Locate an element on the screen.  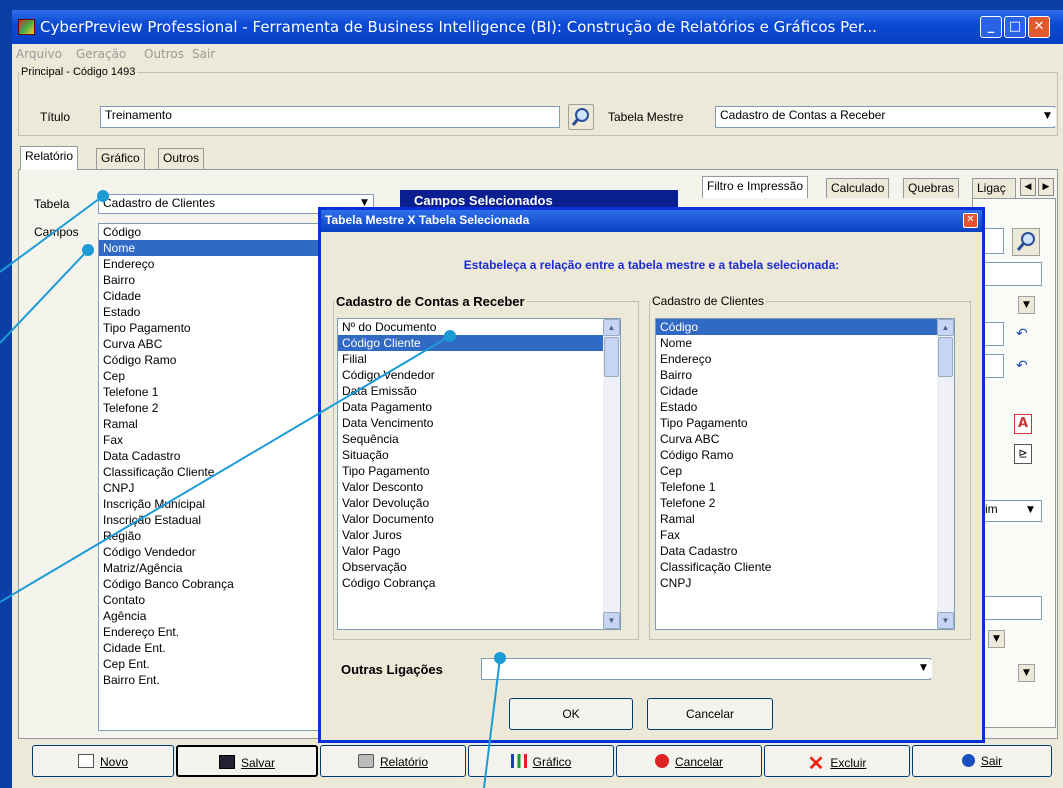
tab-scroll-right: ▶ is located at coordinates (1046, 187).